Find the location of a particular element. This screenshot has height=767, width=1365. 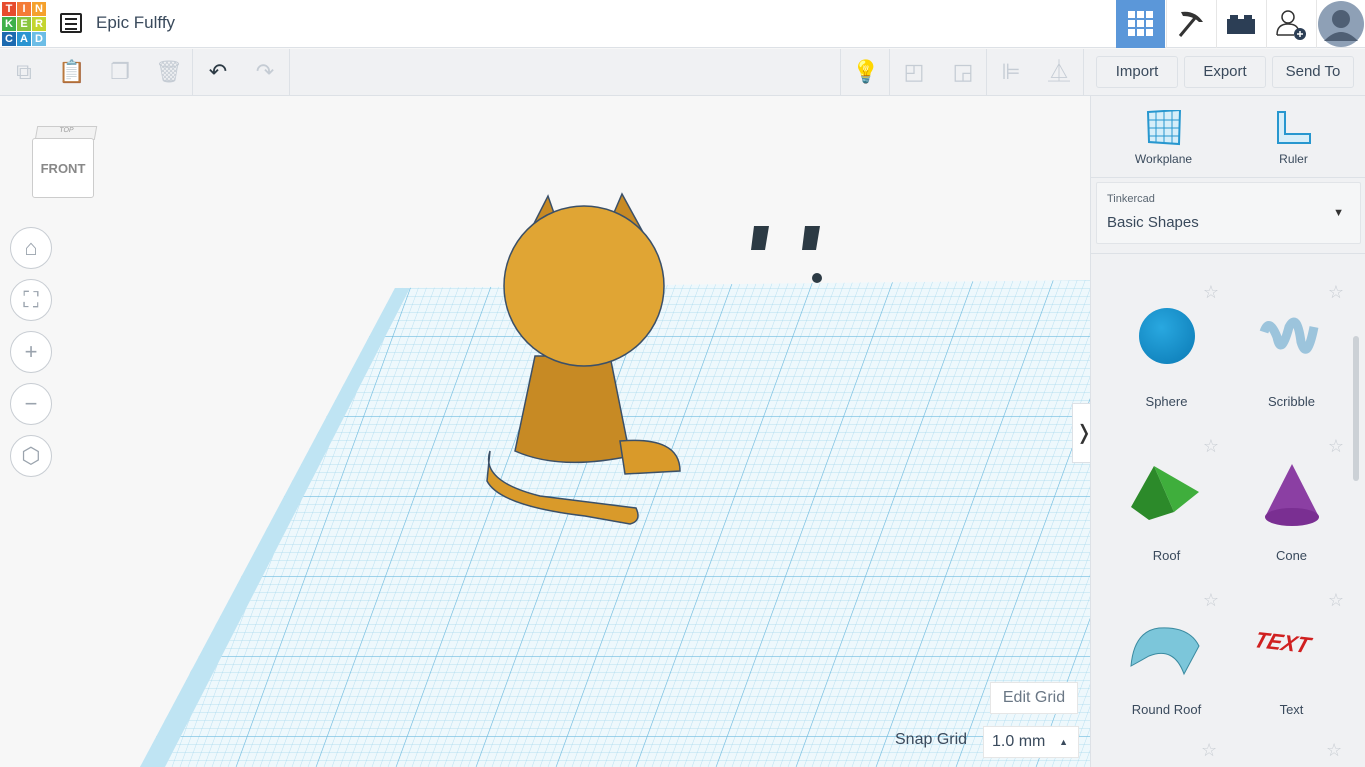

group-icon: ◰ is located at coordinates (914, 72).